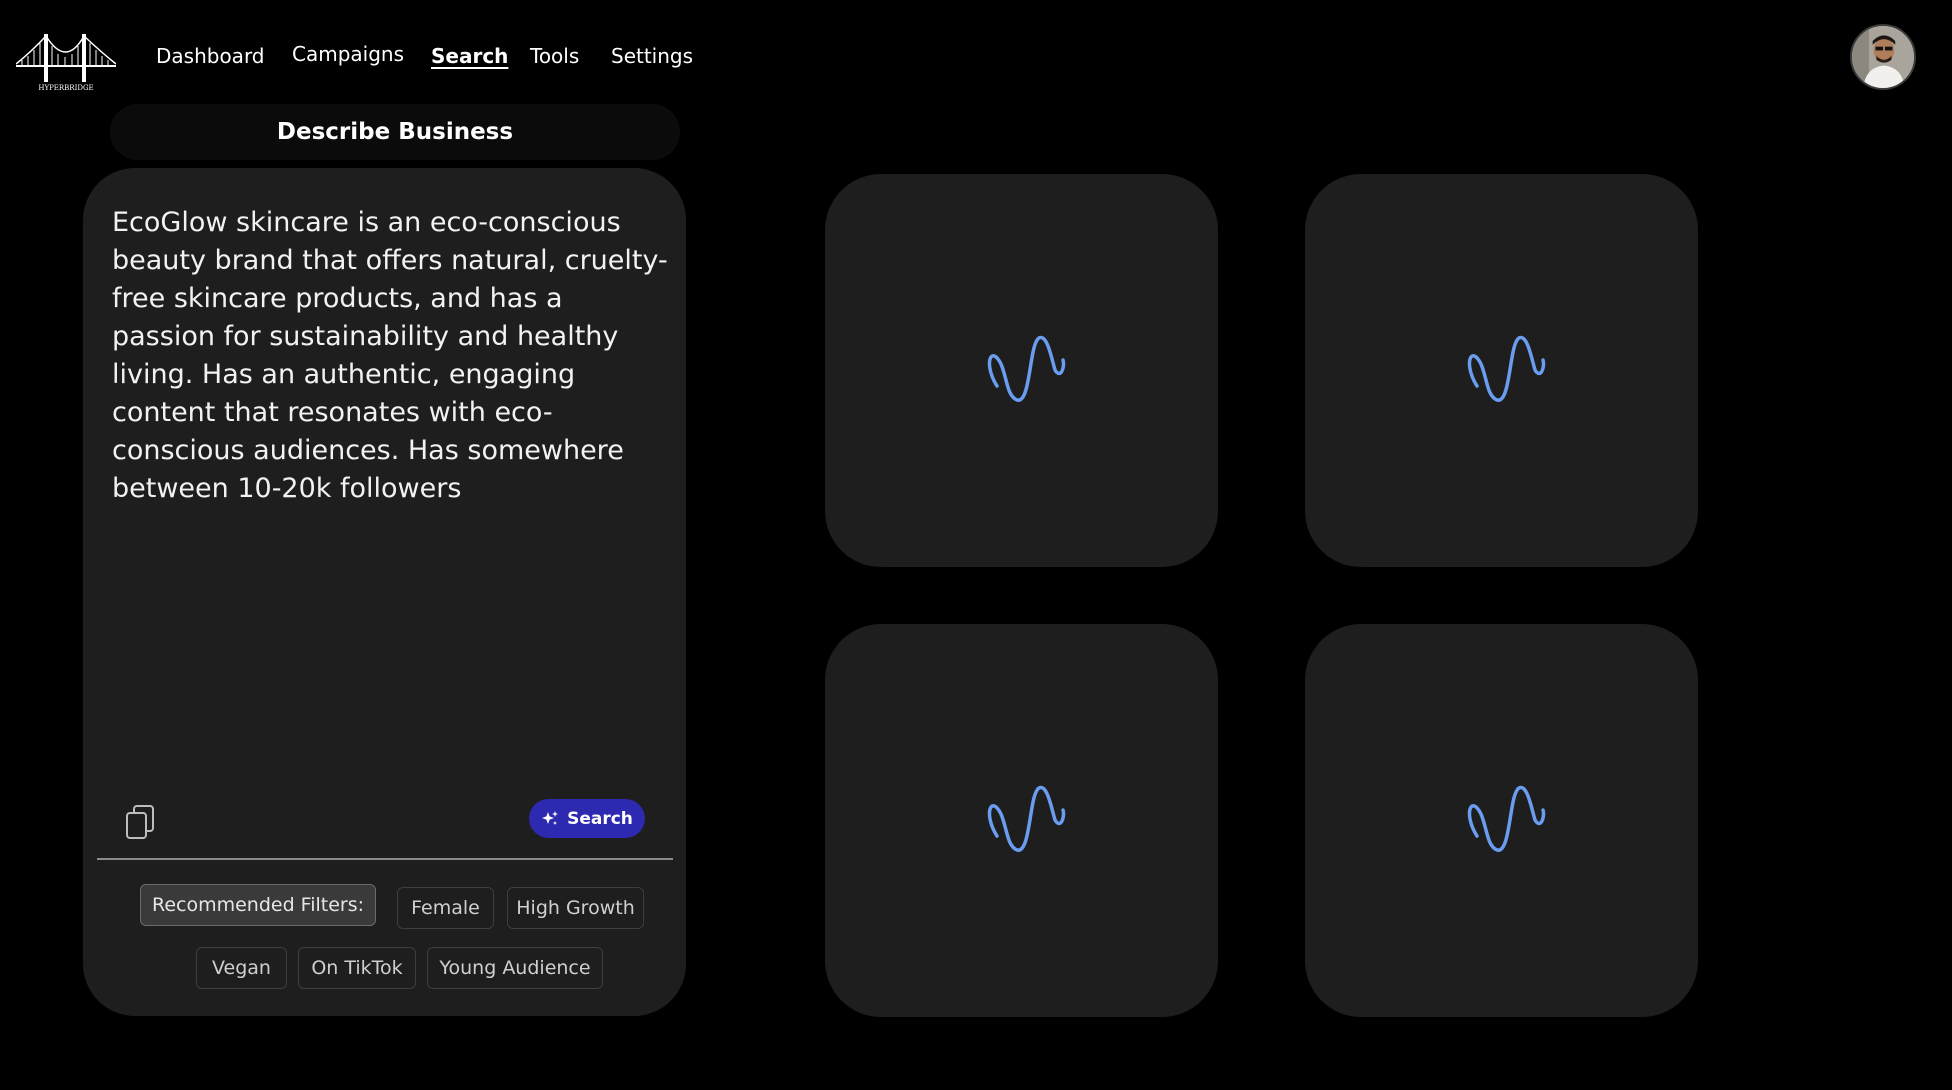  Describe the element at coordinates (210, 56) in the screenshot. I see `nav-dashboard: Dashboard` at that location.